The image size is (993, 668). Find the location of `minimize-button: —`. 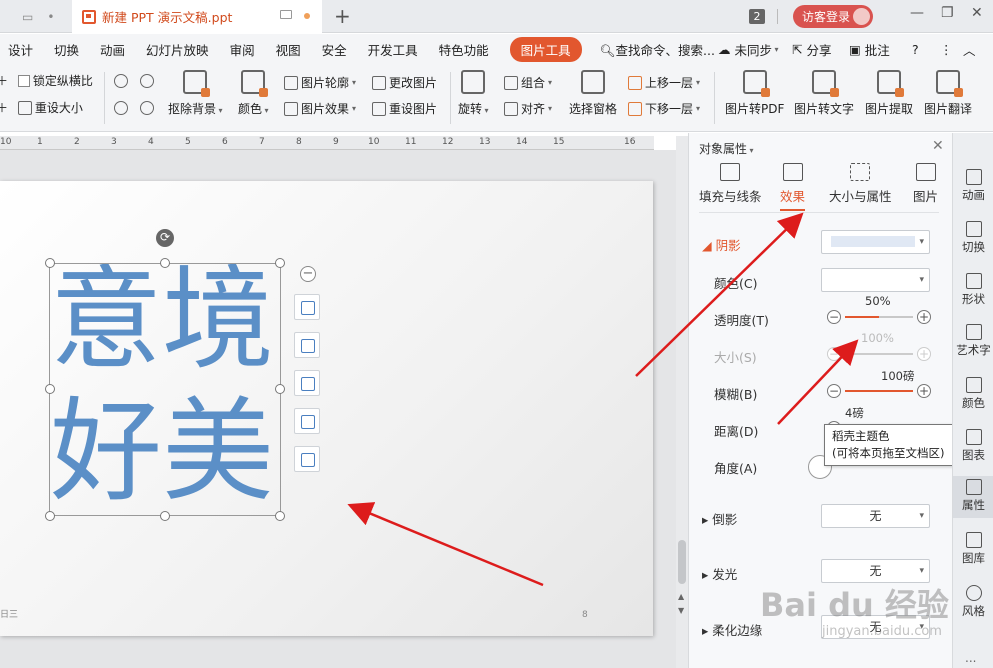

minimize-button: — is located at coordinates (917, 13).